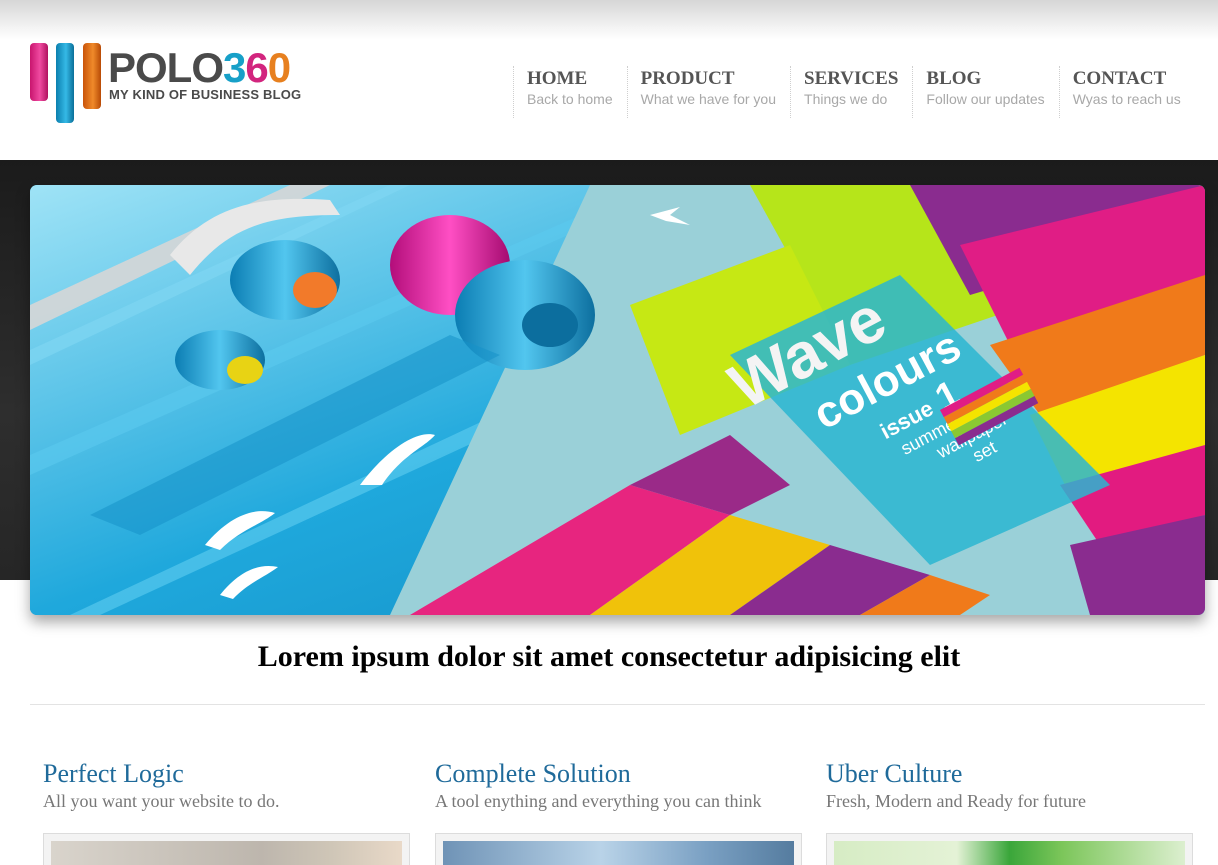  I want to click on nav-item-services: SERVICES Things we do, so click(851, 92).